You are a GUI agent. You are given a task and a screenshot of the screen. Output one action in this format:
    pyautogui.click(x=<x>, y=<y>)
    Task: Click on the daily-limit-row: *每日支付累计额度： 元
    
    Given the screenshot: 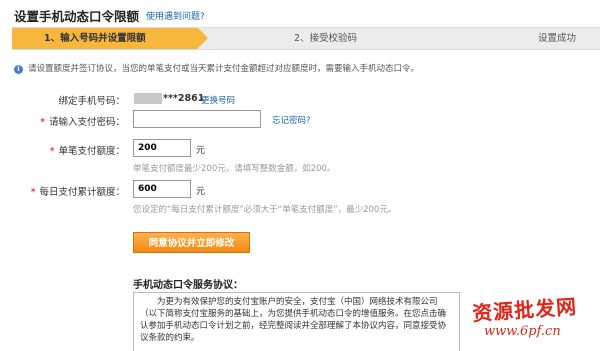 What is the action you would take?
    pyautogui.click(x=300, y=190)
    